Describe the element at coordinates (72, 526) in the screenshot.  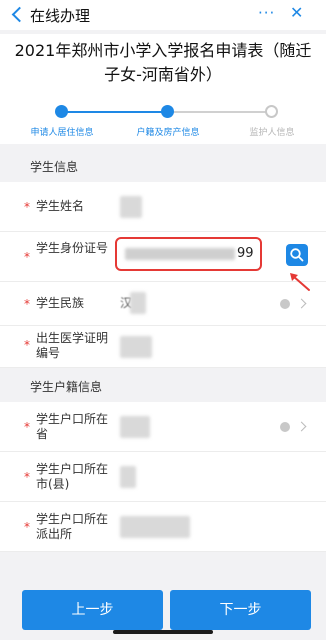
I see `field-label-hukou-station: 学生户口所在派出所` at that location.